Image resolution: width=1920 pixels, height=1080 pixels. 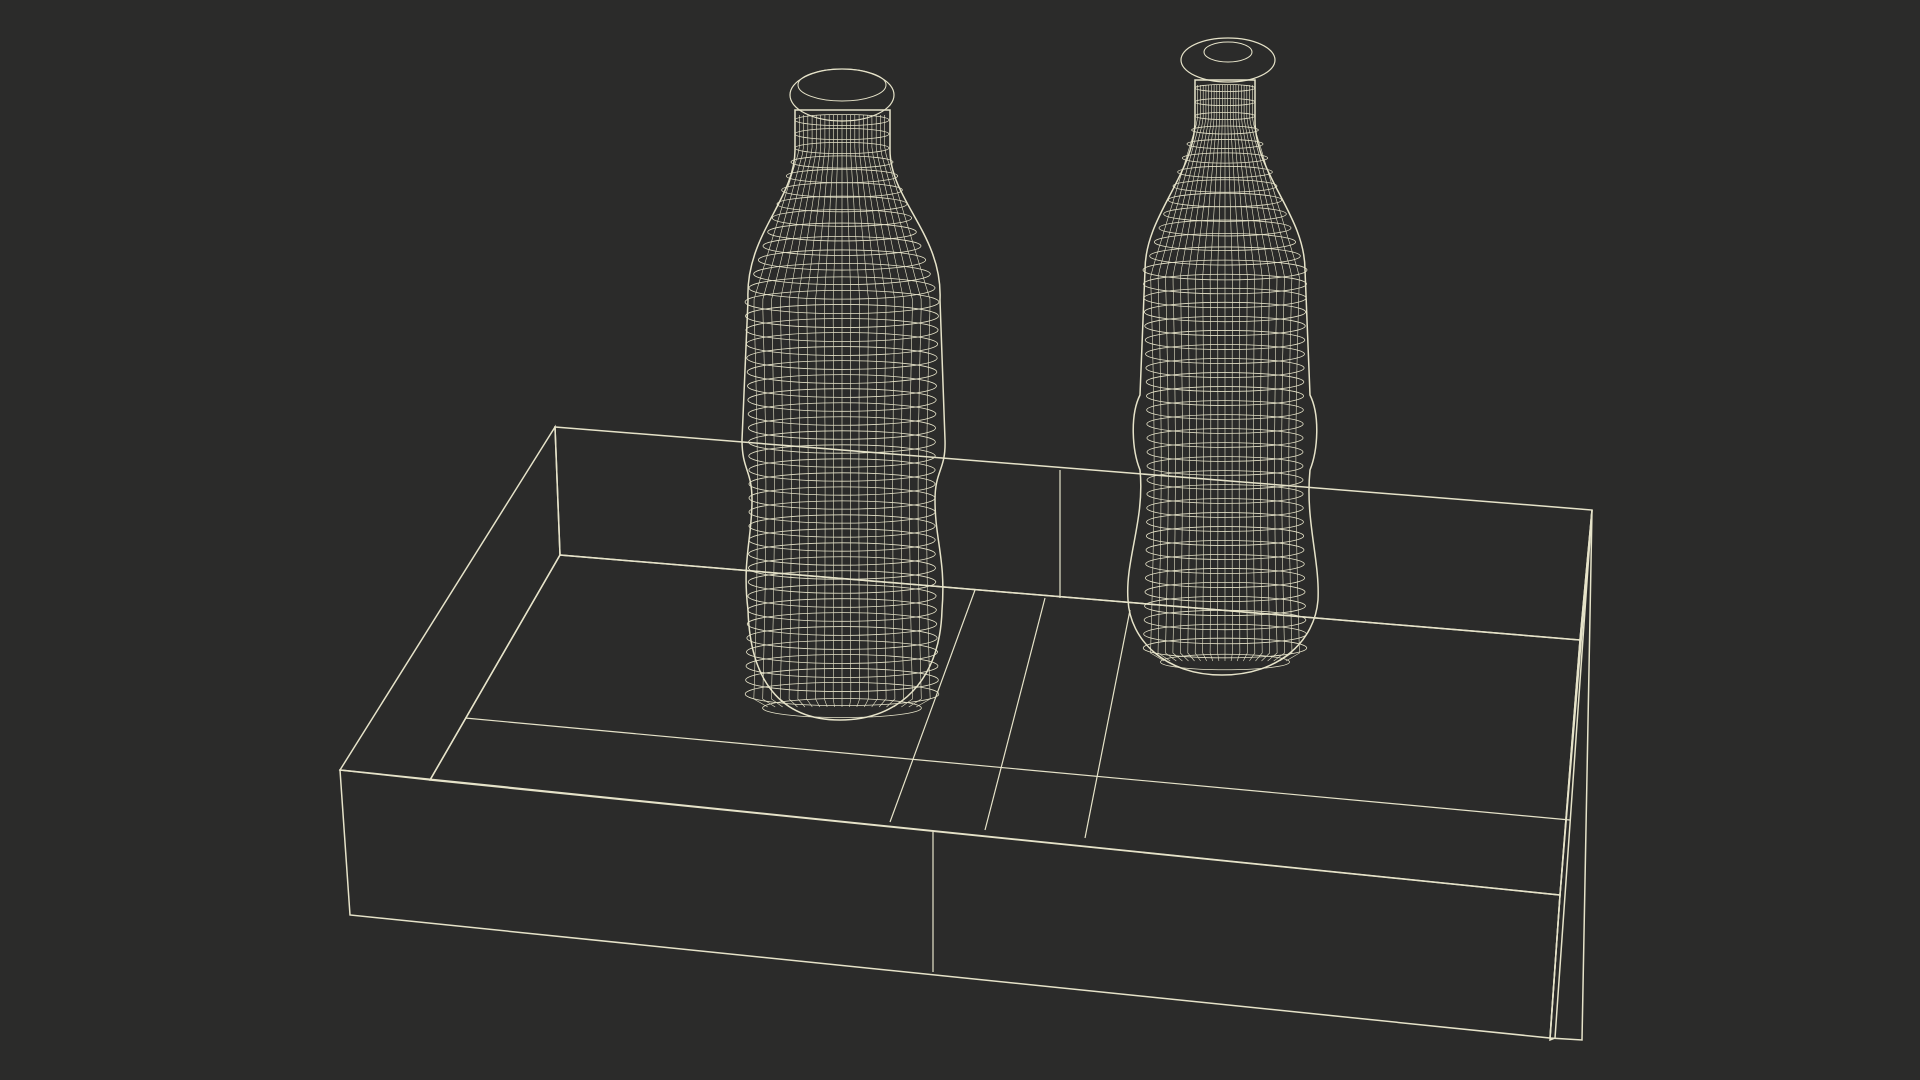 I want to click on bottle-open, so click(x=1222, y=356).